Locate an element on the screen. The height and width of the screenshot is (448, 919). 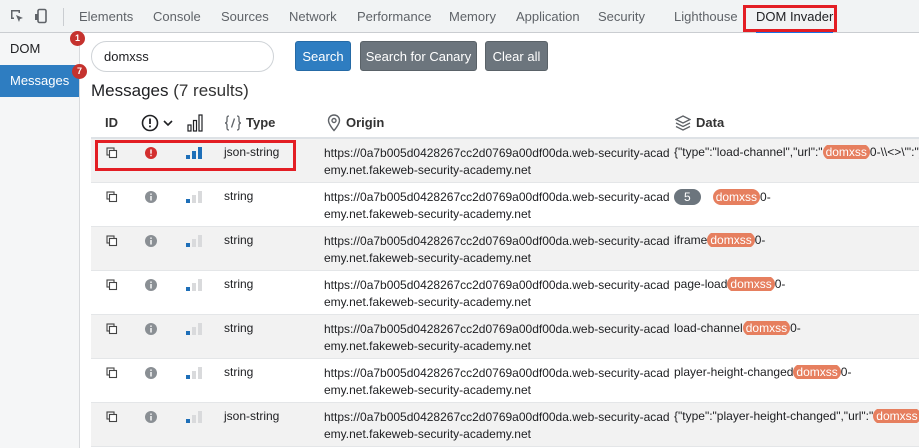
data-text: player-height-changed is located at coordinates (734, 372).